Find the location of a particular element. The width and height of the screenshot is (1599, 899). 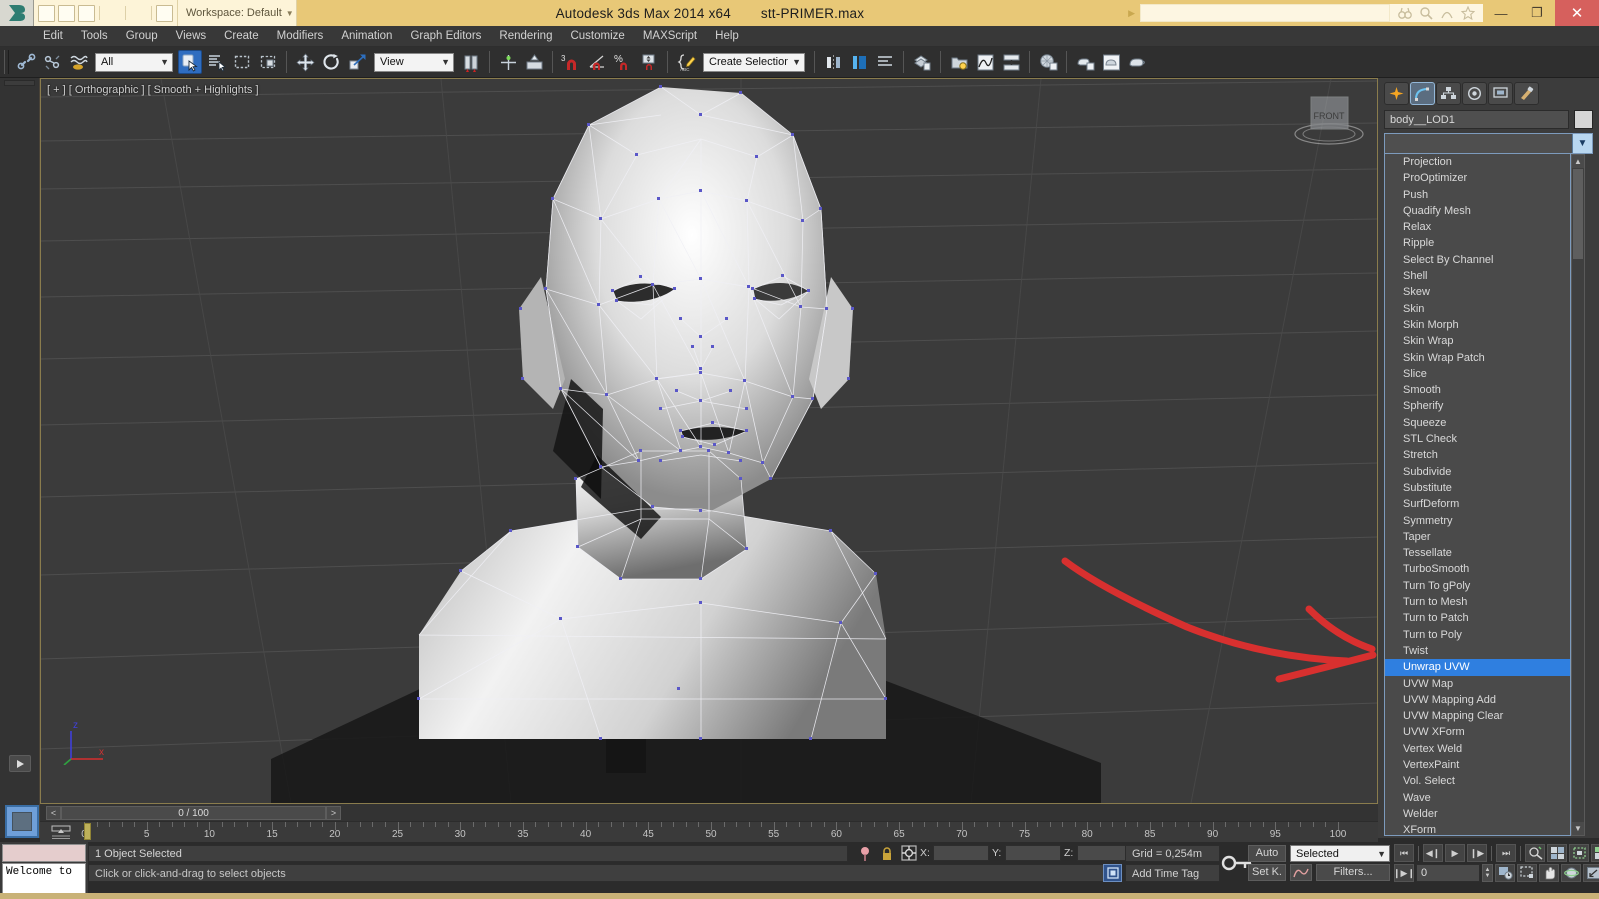

modifier-list-item: STL Check is located at coordinates (1477, 439).